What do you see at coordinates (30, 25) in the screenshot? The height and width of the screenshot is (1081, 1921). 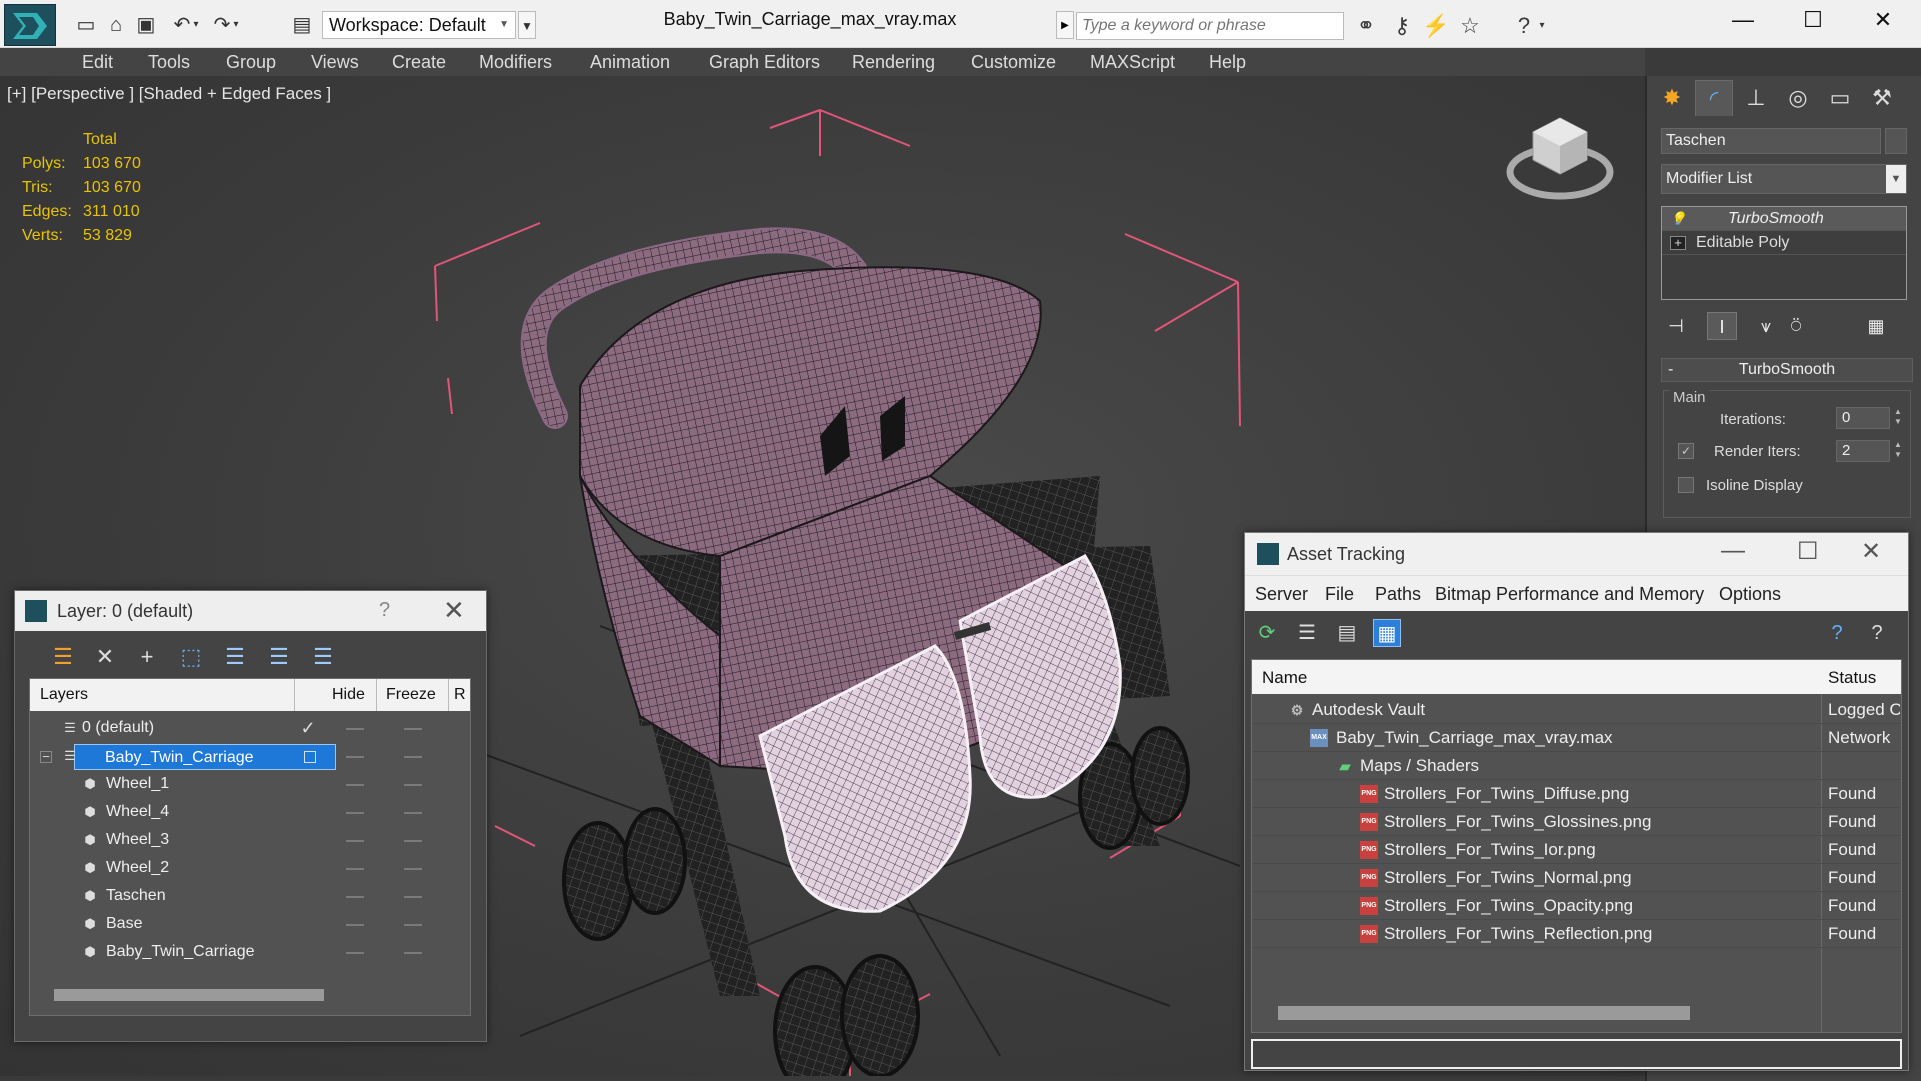 I see `app-menu-button` at bounding box center [30, 25].